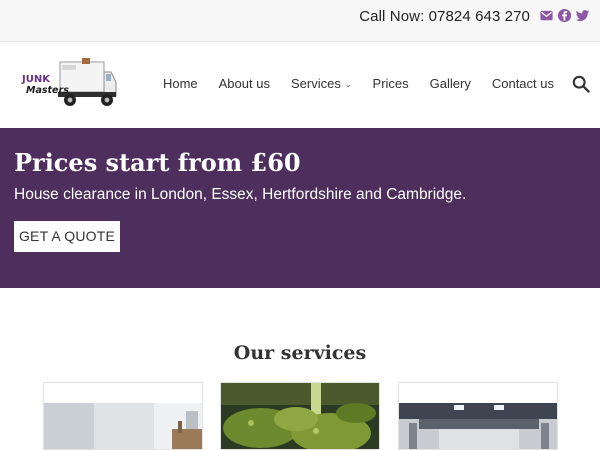 Image resolution: width=600 pixels, height=450 pixels. What do you see at coordinates (315, 83) in the screenshot?
I see `nav-services-label: Services` at bounding box center [315, 83].